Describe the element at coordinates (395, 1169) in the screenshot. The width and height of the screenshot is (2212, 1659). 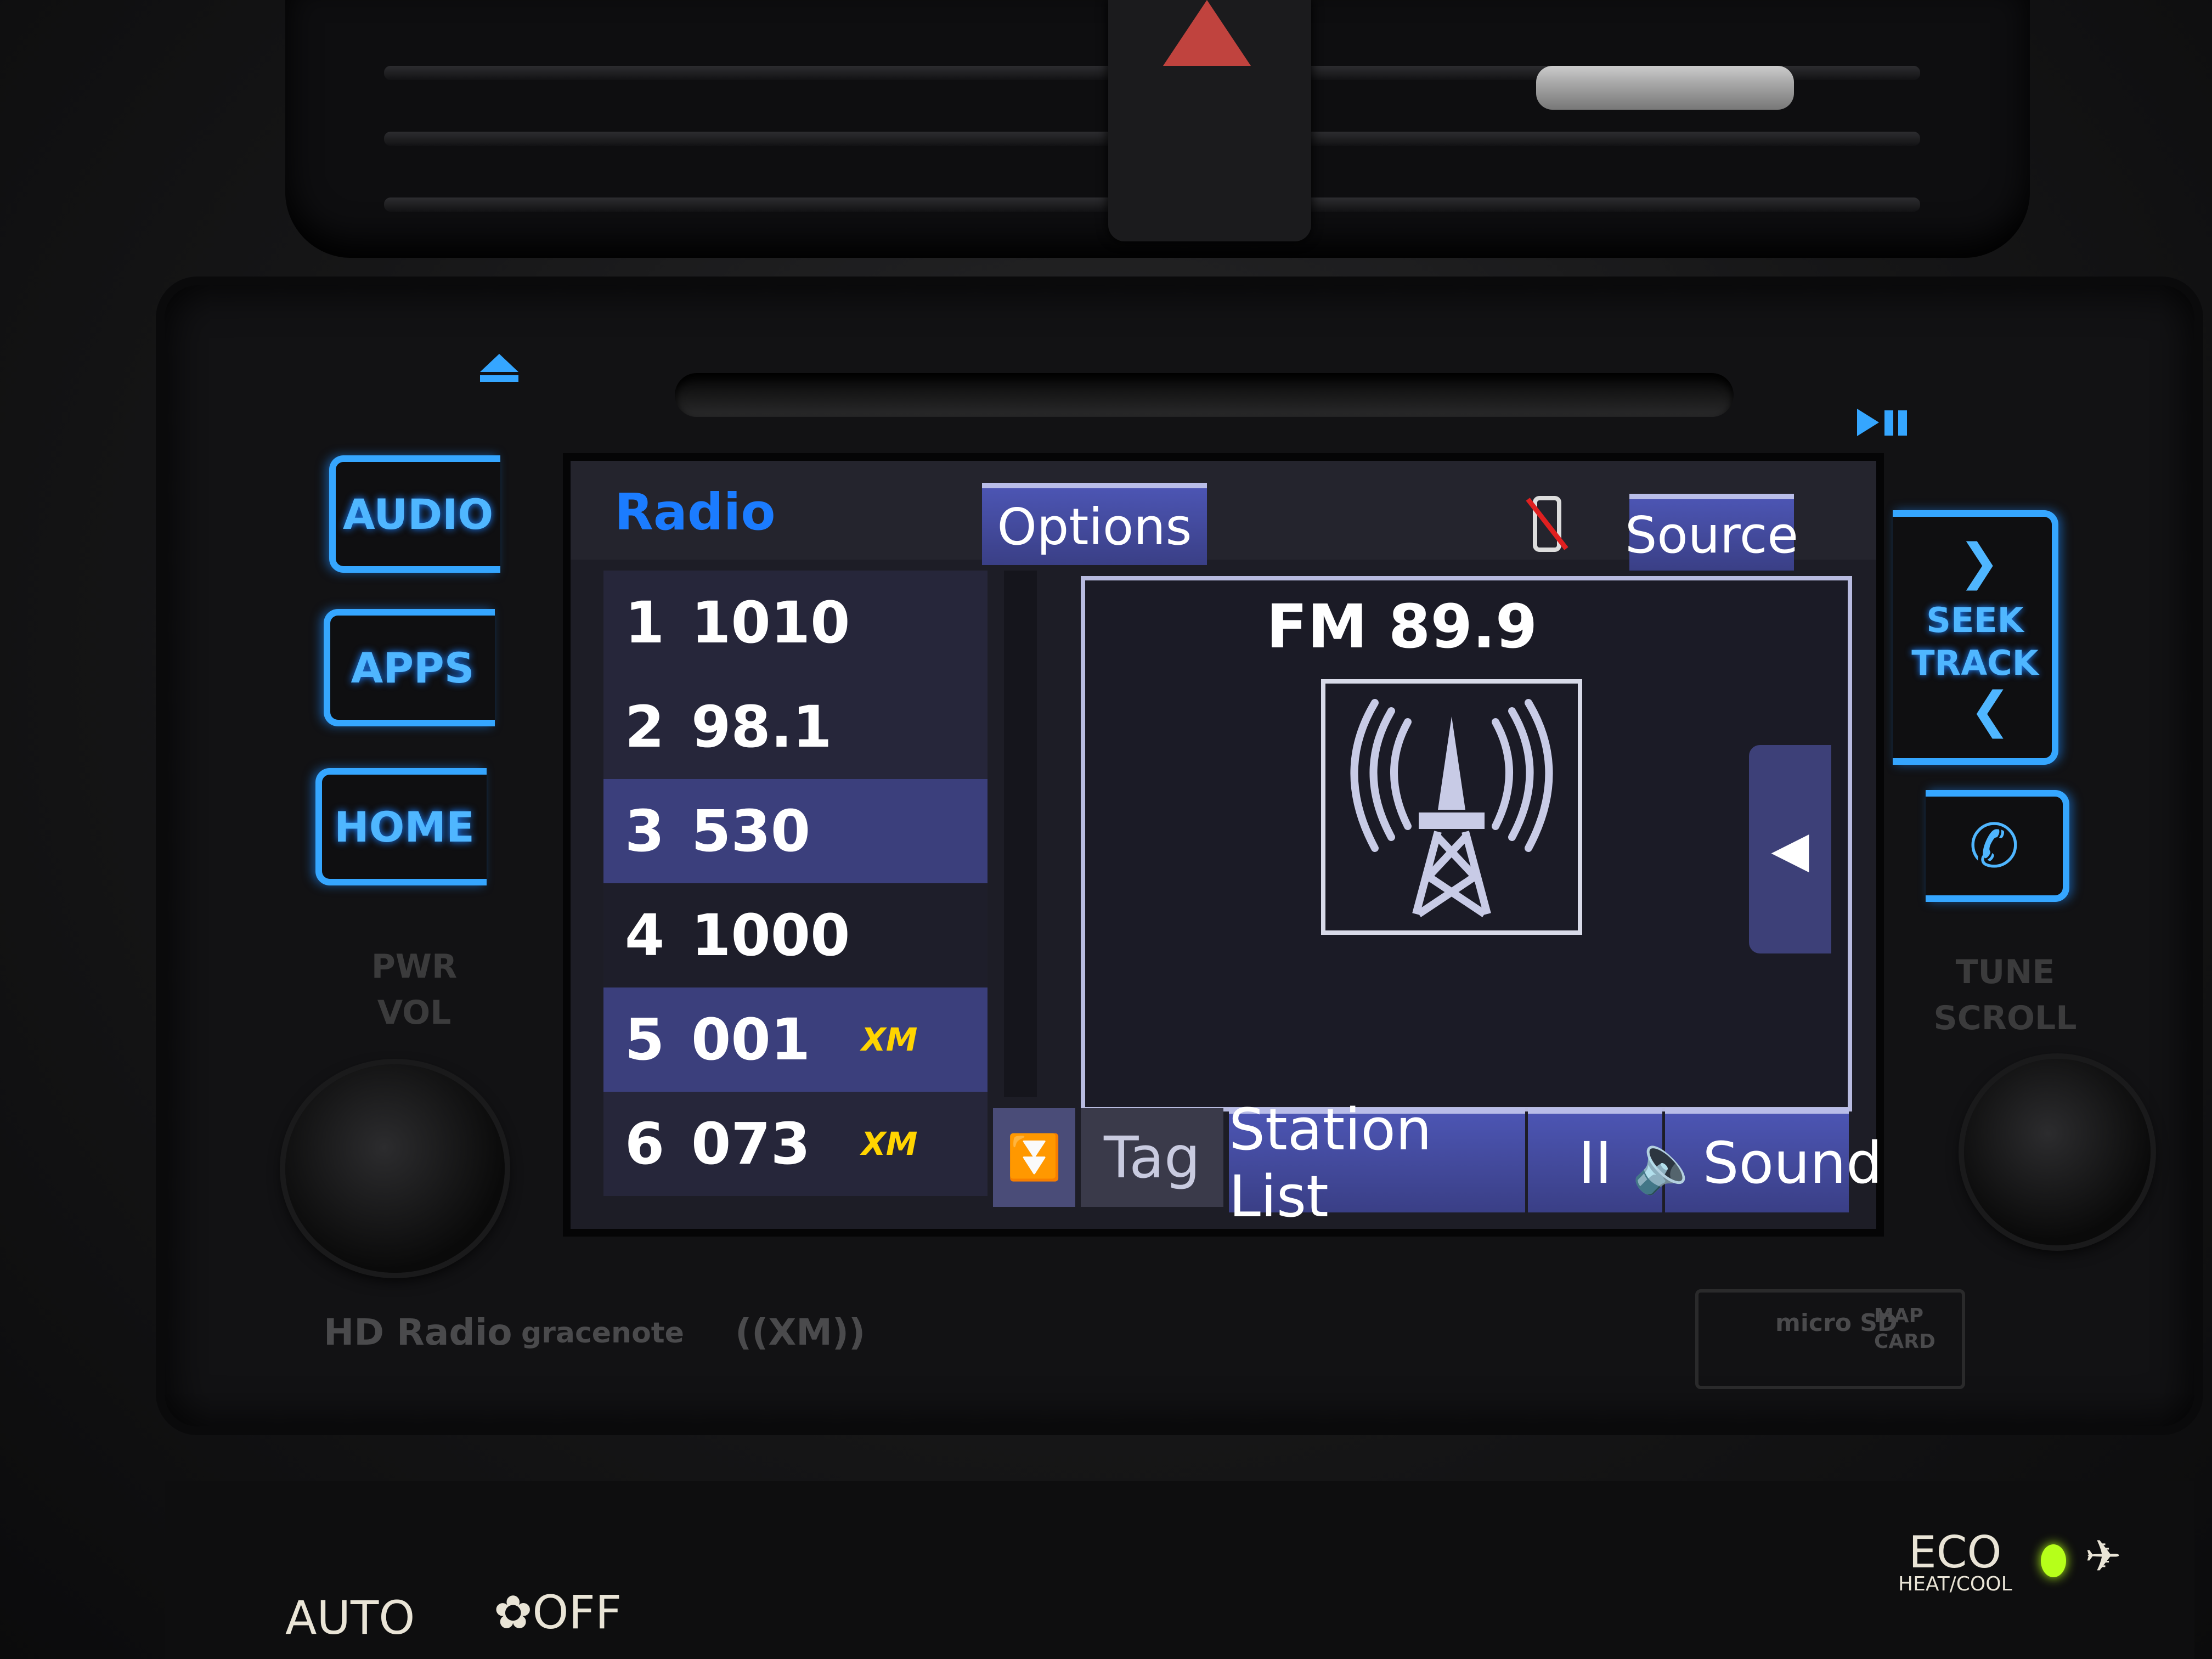
I see `power-volume-knob` at that location.